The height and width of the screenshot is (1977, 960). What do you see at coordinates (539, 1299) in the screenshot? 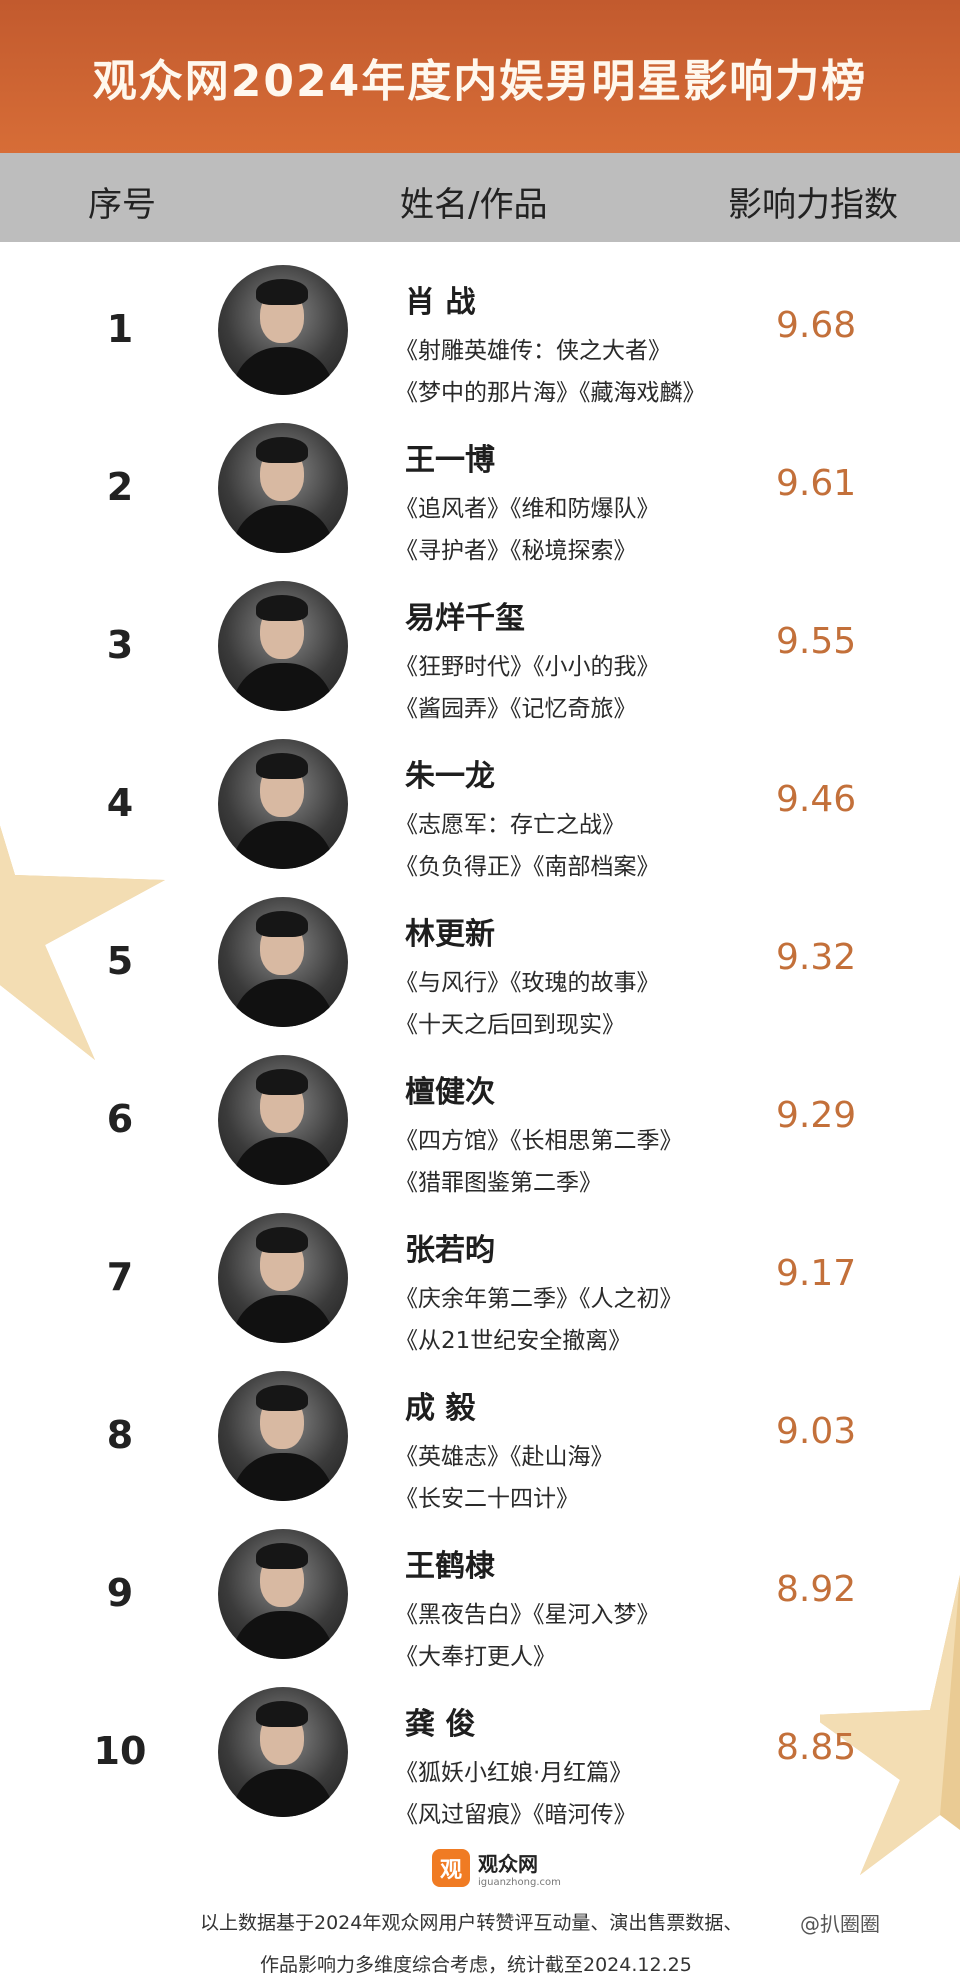
I see `works-line-1: 《庆余年第二季》《人之初》` at bounding box center [539, 1299].